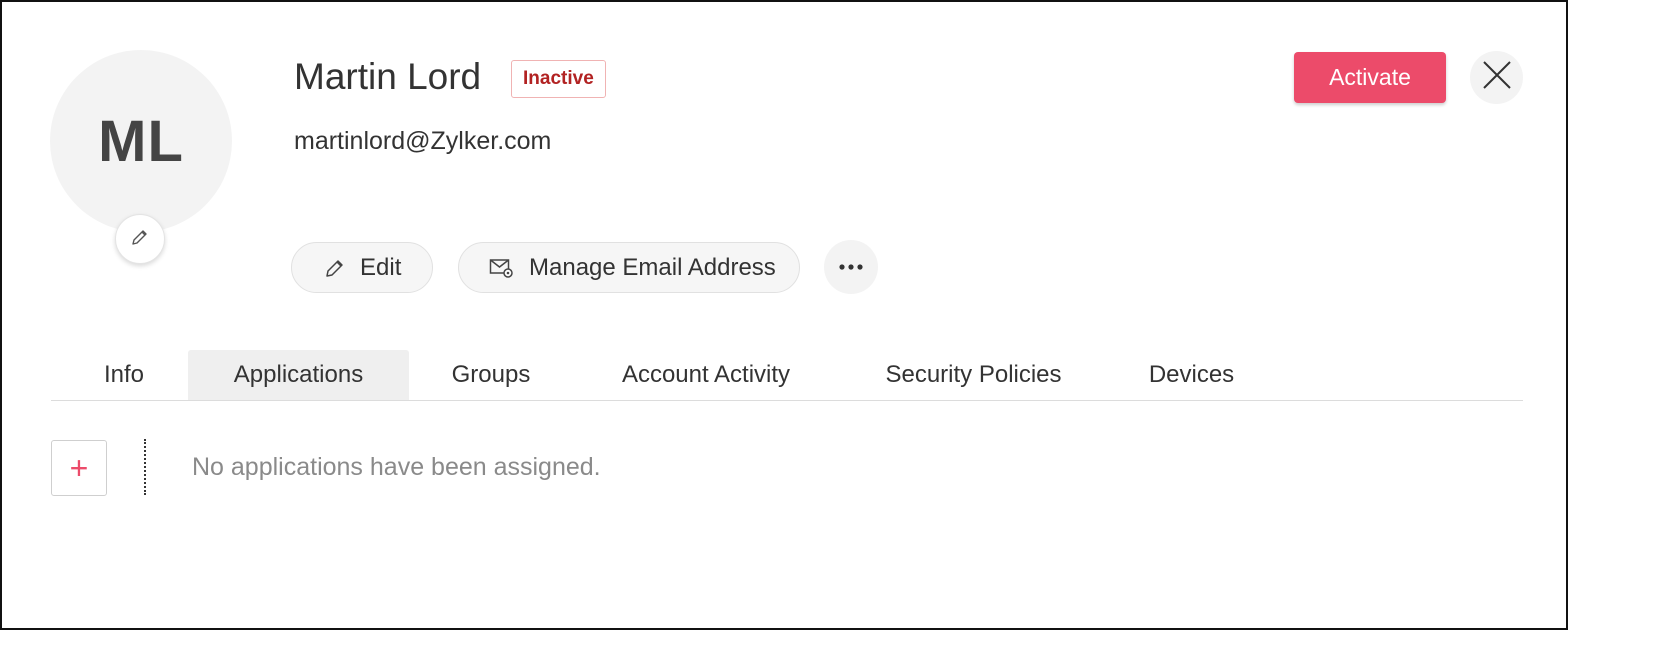  Describe the element at coordinates (652, 267) in the screenshot. I see `manage-email-label: Manage Email Address` at that location.